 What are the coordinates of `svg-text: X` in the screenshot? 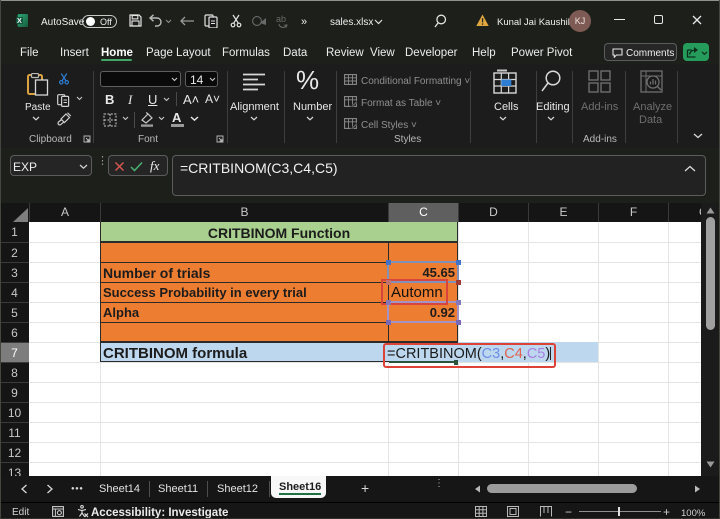 It's located at (19, 20).